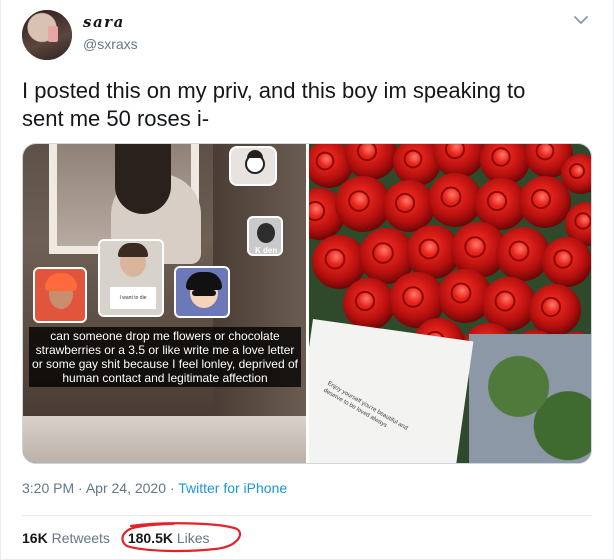 The image size is (614, 560). I want to click on counter, so click(164, 439).